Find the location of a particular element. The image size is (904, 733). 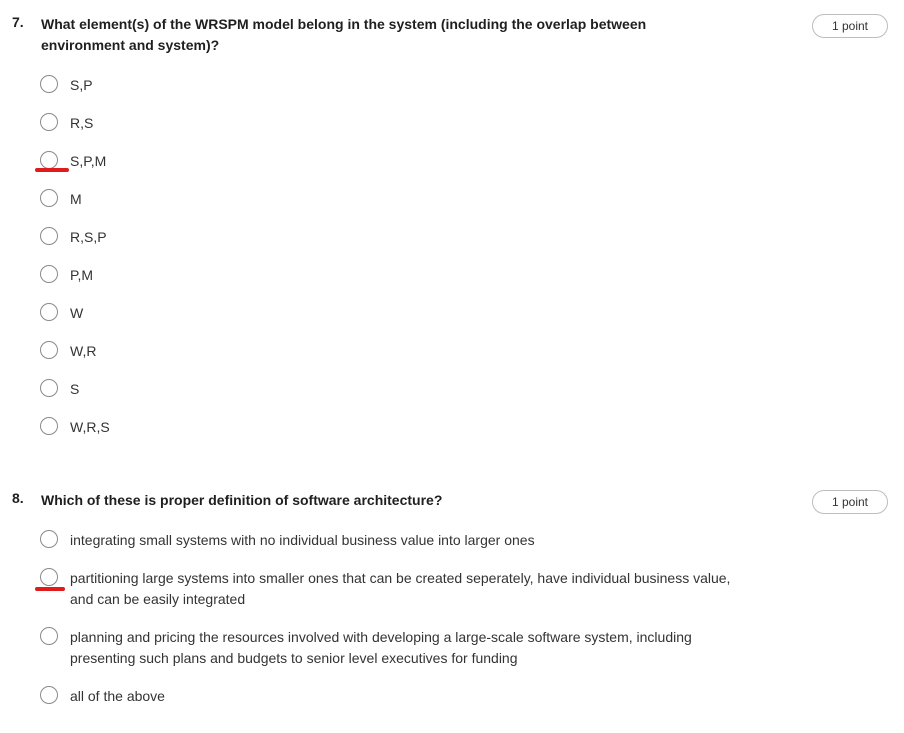

option-label: M is located at coordinates (76, 199).